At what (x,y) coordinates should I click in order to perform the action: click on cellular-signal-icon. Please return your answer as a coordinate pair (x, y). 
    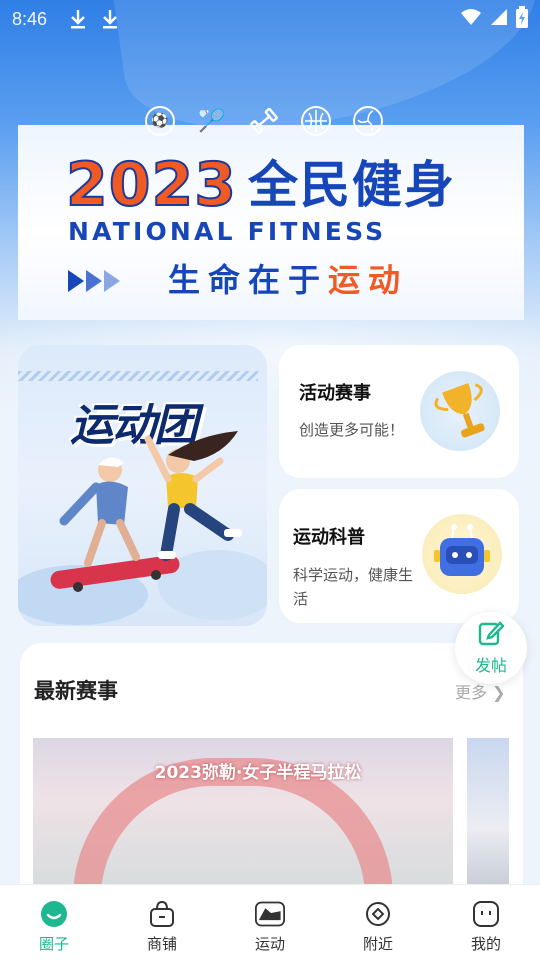
    Looking at the image, I should click on (499, 19).